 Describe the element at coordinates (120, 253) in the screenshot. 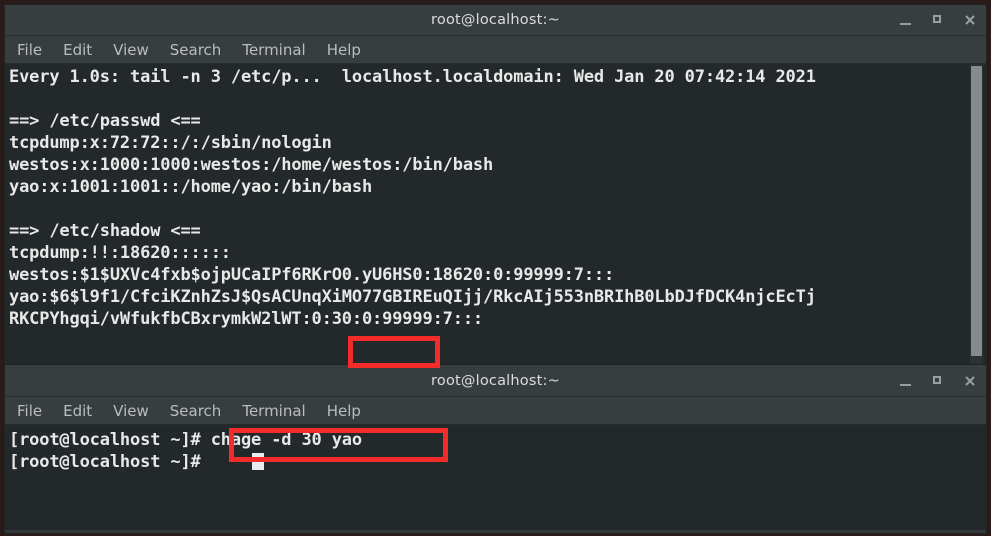

I see `terminal-line-shadow-tcpdump: tcpdump:!!:18620::::::` at that location.